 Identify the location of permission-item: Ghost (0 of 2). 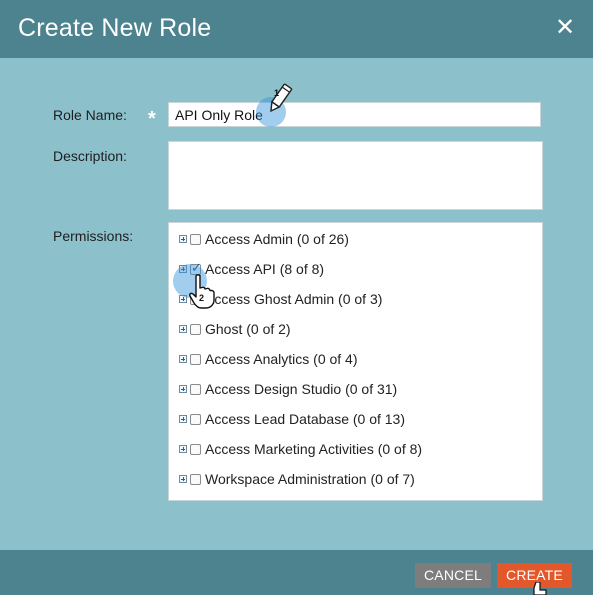
(235, 329).